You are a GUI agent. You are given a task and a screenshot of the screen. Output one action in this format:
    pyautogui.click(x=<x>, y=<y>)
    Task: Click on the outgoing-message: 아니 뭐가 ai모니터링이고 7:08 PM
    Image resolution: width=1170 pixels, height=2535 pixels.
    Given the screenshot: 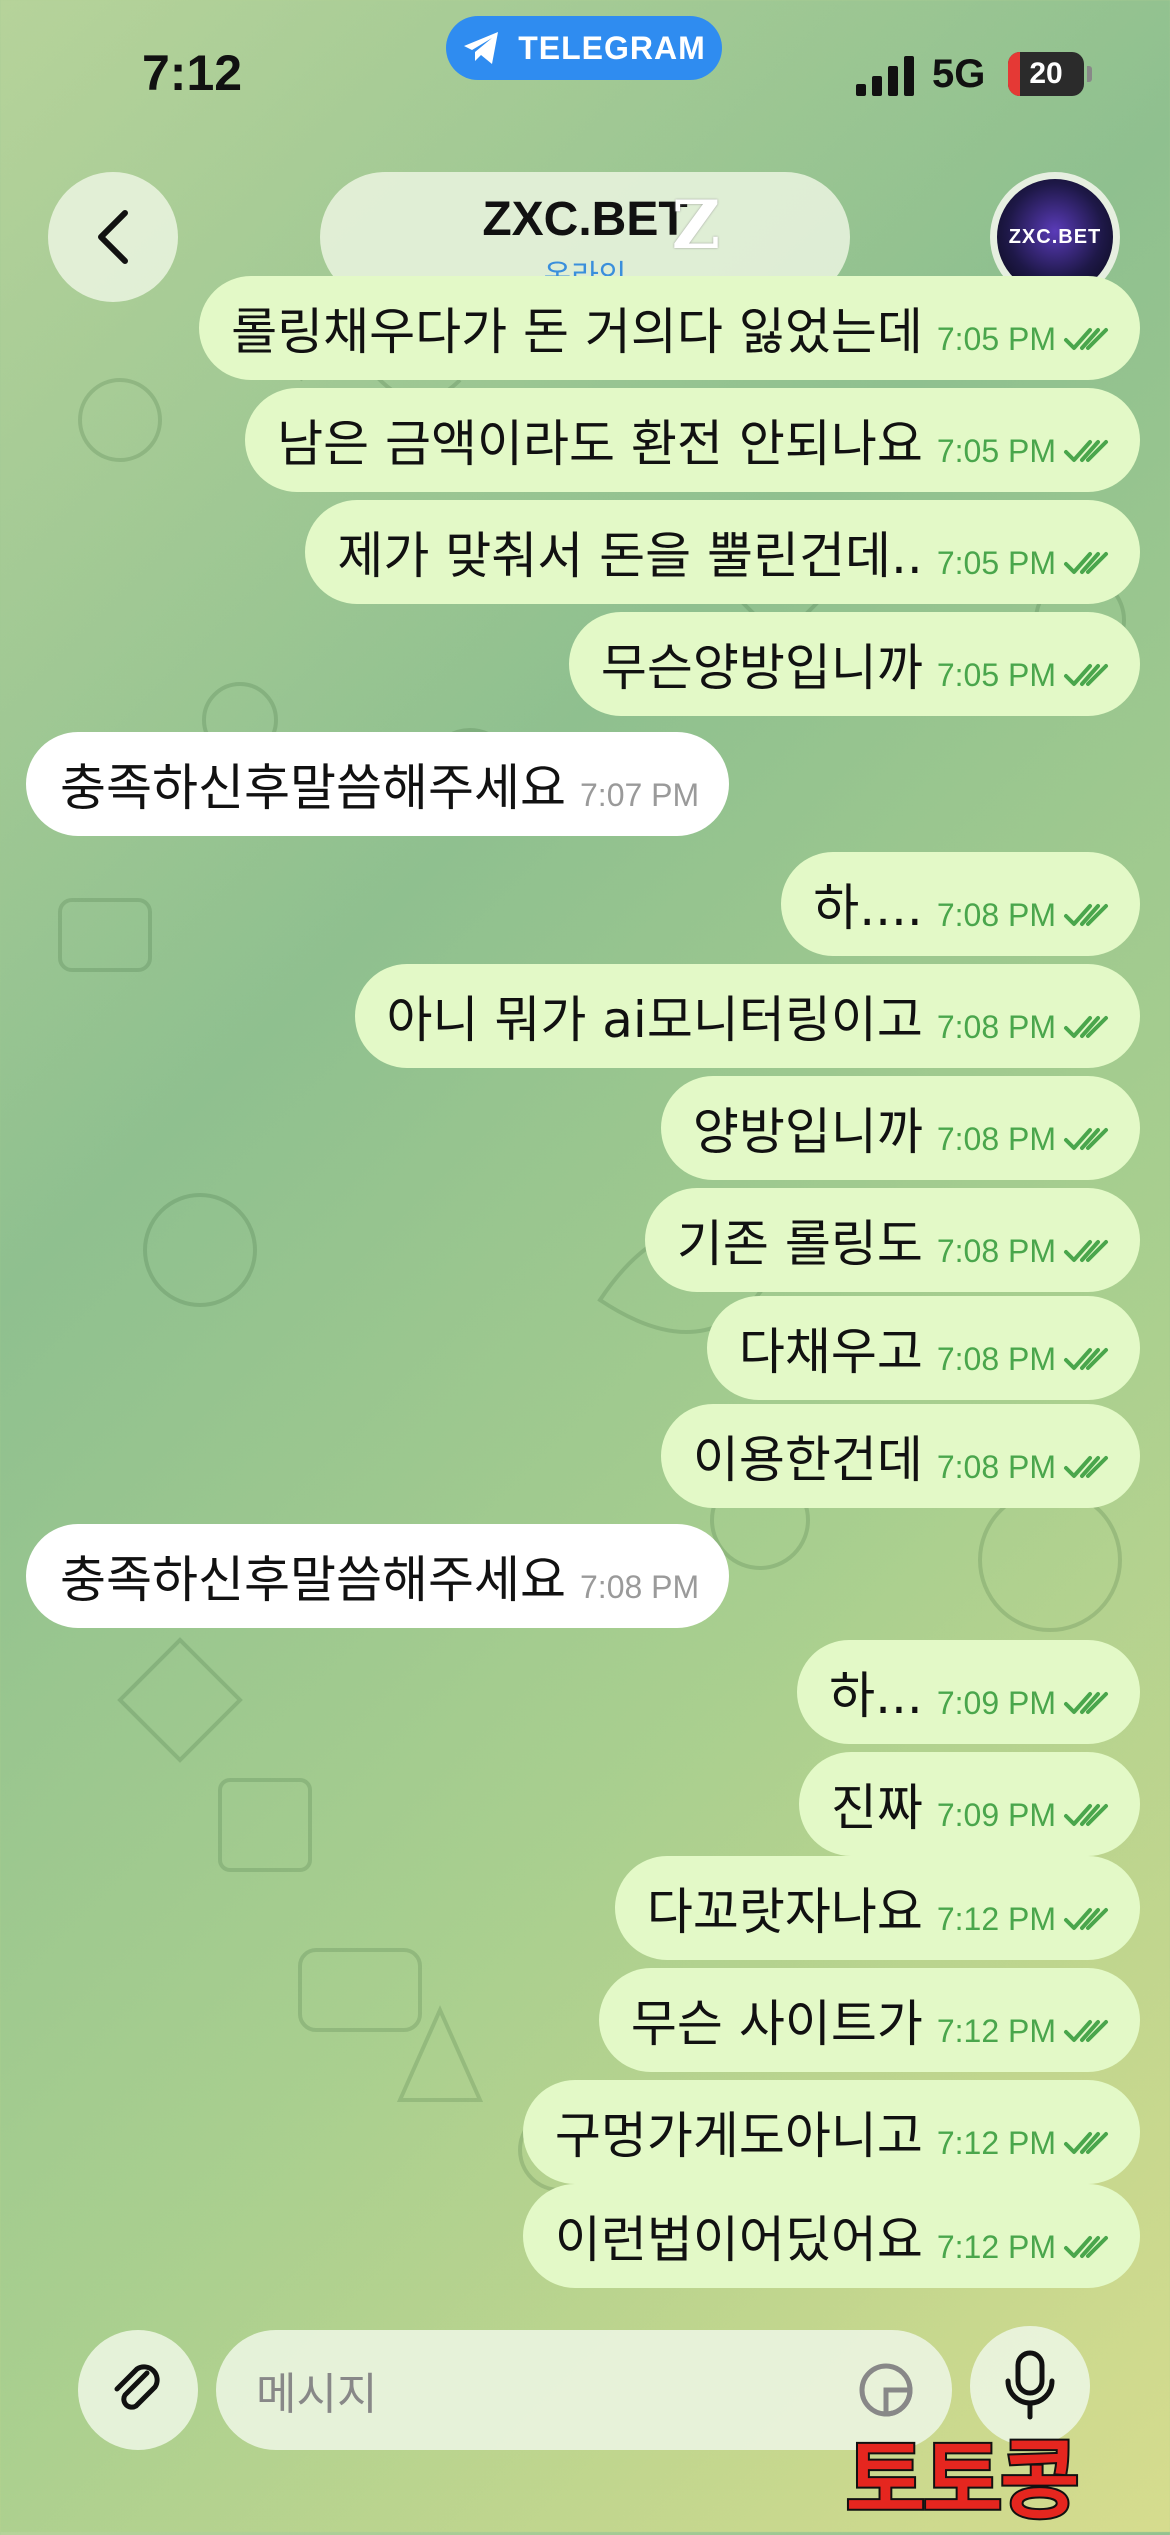 What is the action you would take?
    pyautogui.click(x=747, y=1016)
    